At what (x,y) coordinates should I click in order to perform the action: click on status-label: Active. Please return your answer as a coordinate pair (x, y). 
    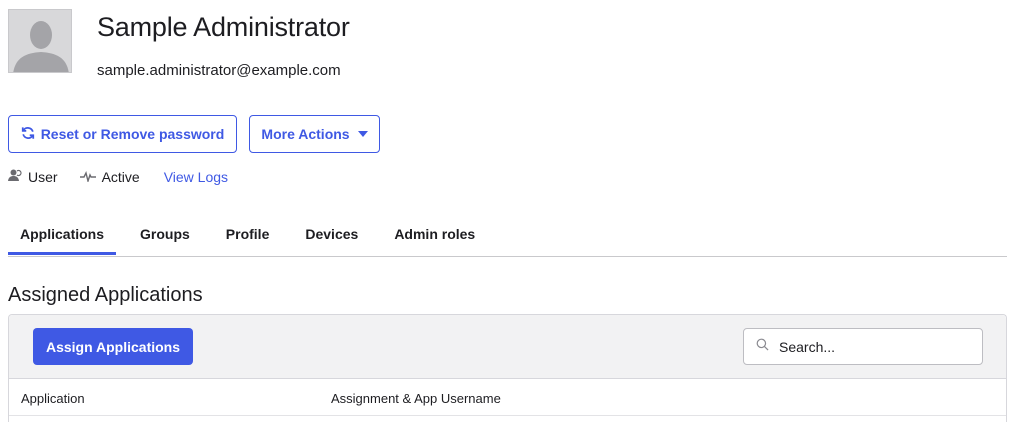
    Looking at the image, I should click on (120, 176).